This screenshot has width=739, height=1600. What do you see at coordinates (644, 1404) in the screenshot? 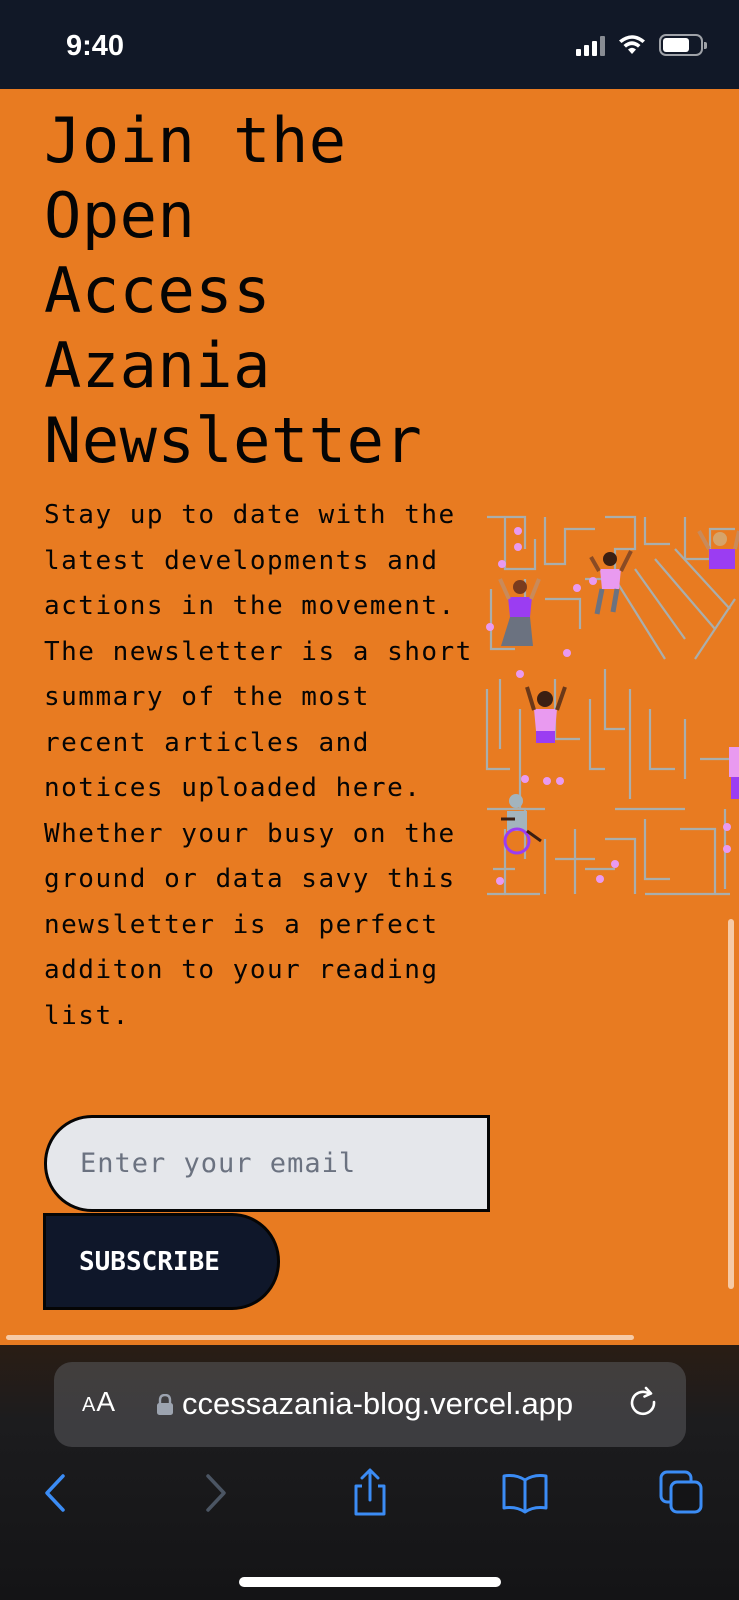
I see `reload-icon` at bounding box center [644, 1404].